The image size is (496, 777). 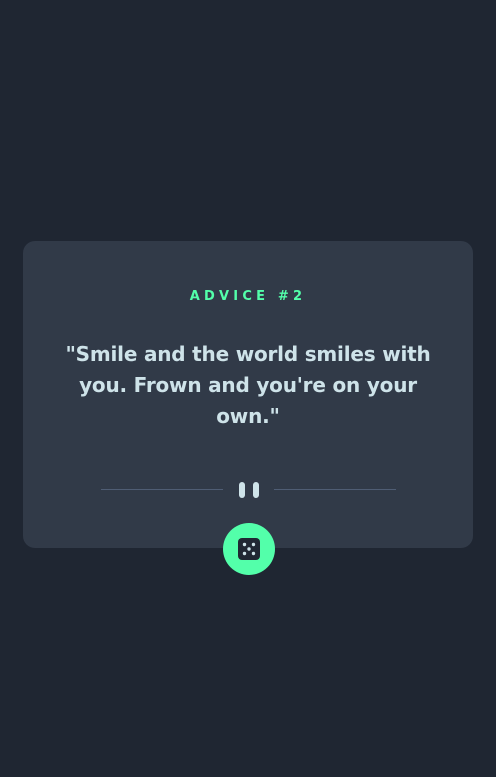 I want to click on dice-icon, so click(x=249, y=549).